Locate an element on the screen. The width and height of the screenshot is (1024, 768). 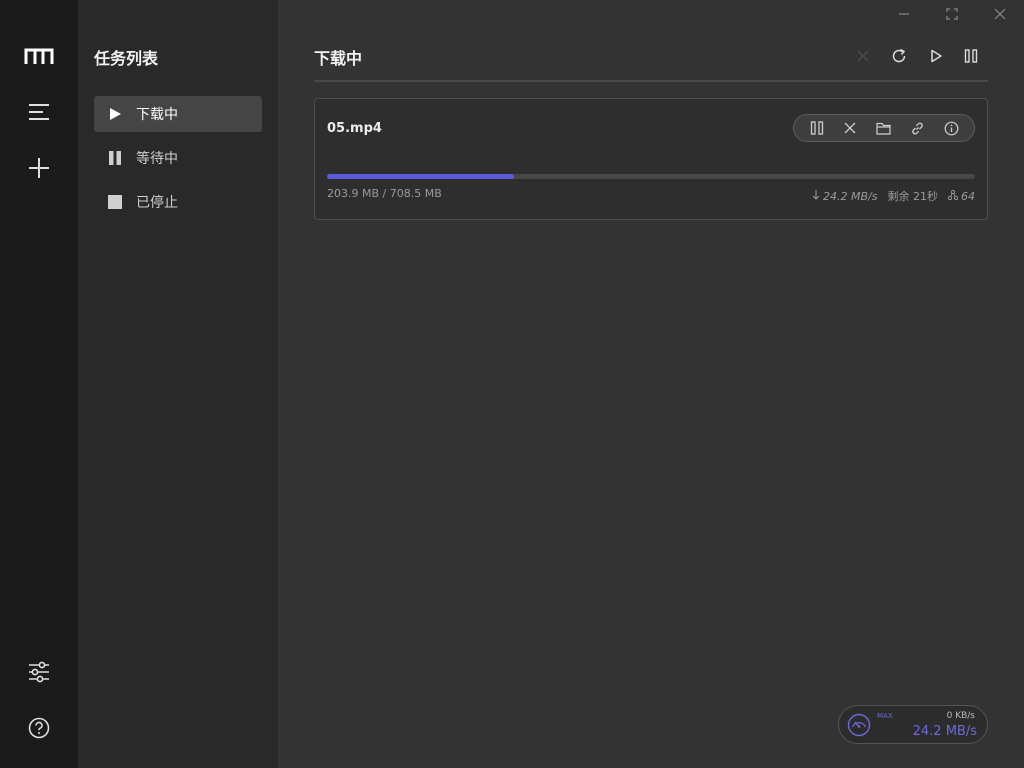
nav-item-label: 下载中 is located at coordinates (157, 115).